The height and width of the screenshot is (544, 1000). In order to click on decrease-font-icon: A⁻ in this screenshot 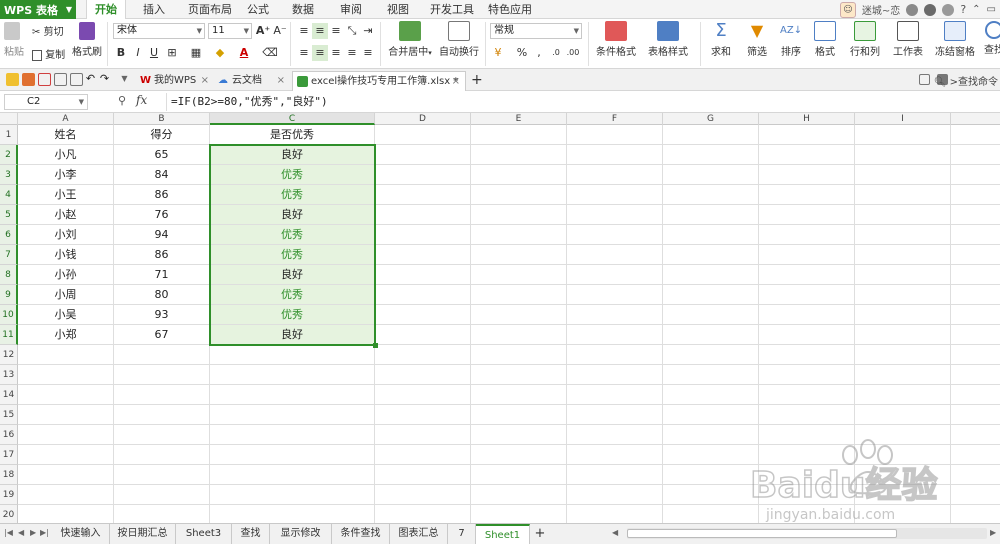, I will do `click(280, 31)`.